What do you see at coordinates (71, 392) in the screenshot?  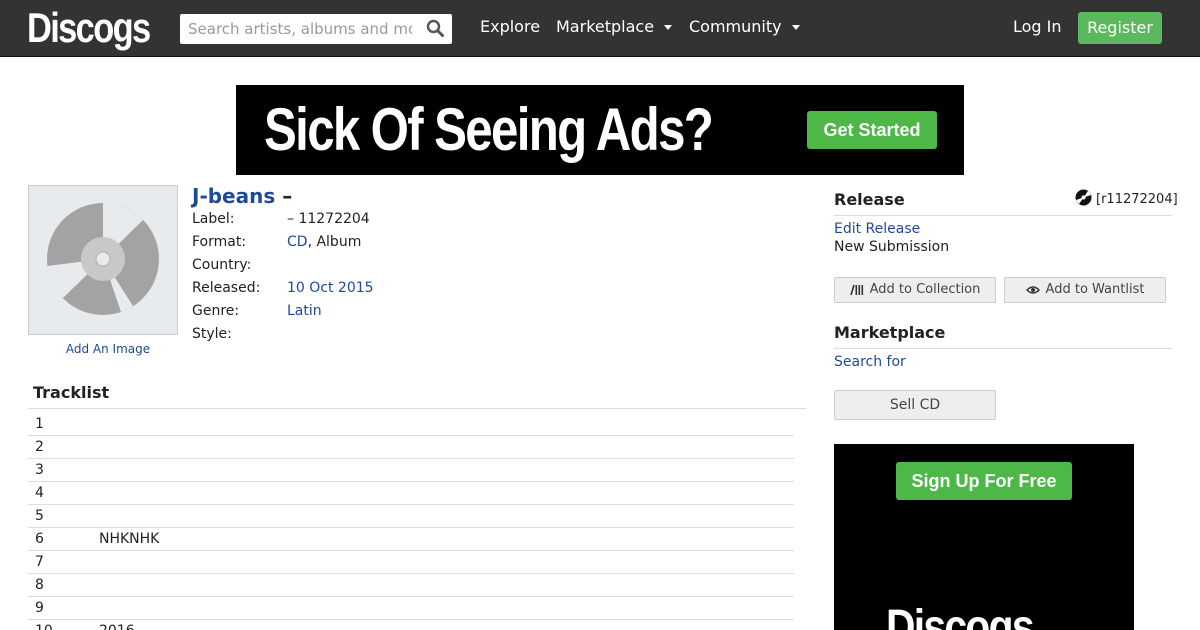 I see `tracklist-heading: Tracklist` at bounding box center [71, 392].